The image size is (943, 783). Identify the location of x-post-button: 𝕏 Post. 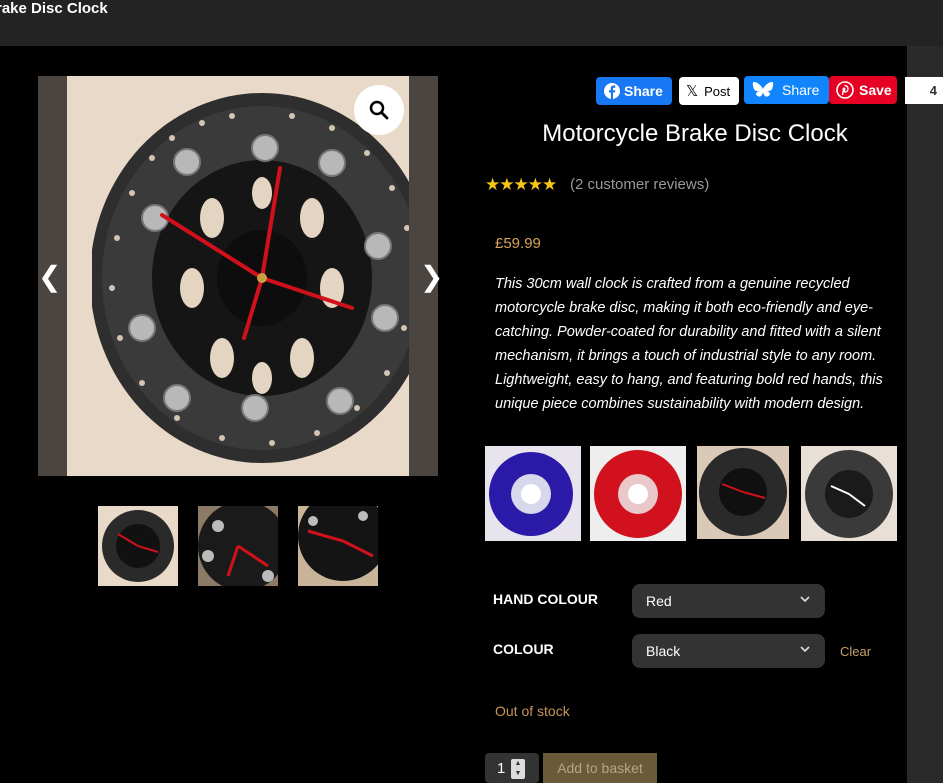
(709, 91).